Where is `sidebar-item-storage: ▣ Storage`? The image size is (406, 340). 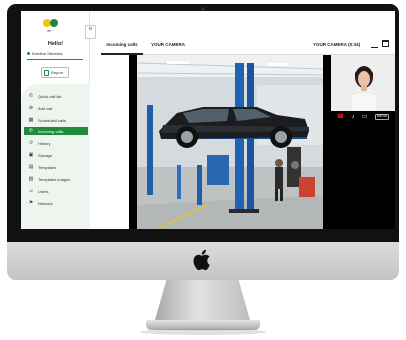 sidebar-item-storage: ▣ Storage is located at coordinates (56, 155).